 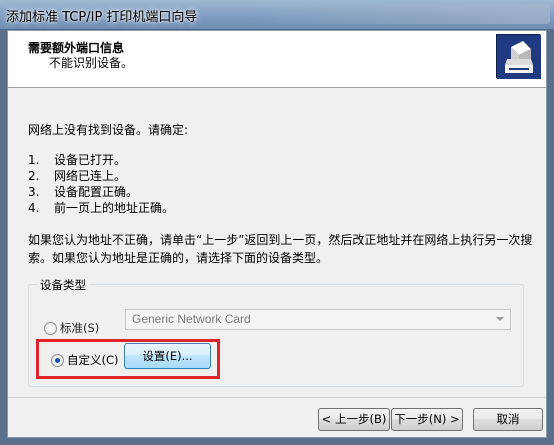 I want to click on list-number: 3., so click(x=34, y=192).